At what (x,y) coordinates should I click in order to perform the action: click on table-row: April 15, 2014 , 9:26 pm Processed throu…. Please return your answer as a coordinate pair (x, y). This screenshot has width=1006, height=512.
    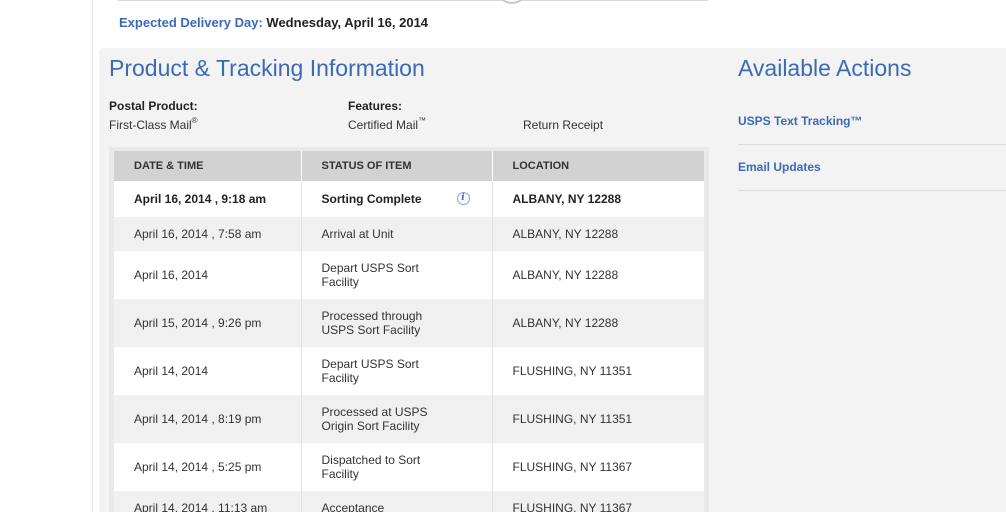
    Looking at the image, I should click on (409, 323).